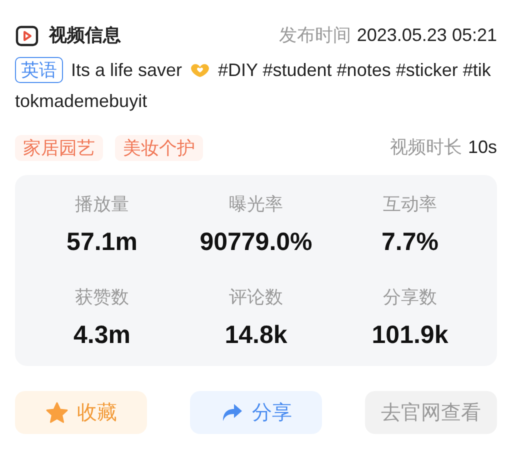  Describe the element at coordinates (410, 204) in the screenshot. I see `stat-label: 互动率` at that location.